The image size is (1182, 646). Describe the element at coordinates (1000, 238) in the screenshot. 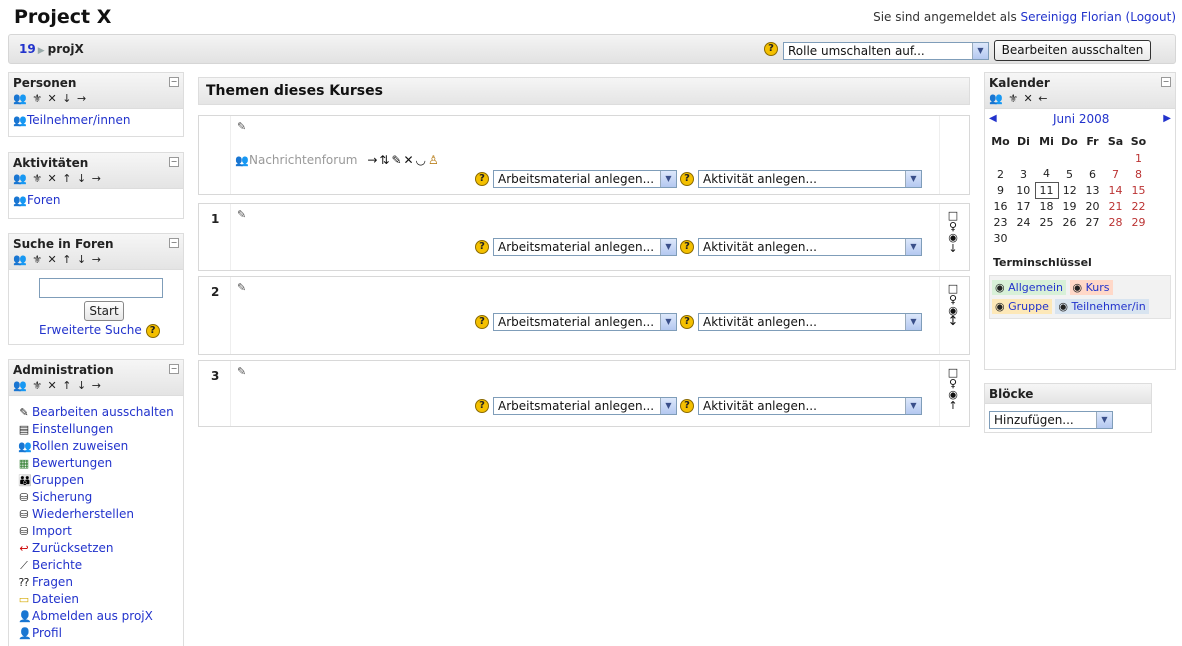

I see `calendar-day: 30` at that location.